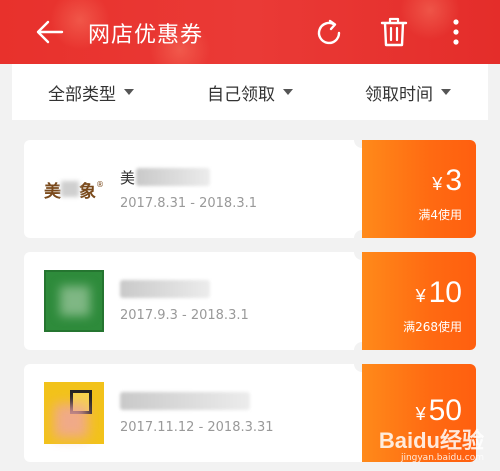 The image size is (500, 471). Describe the element at coordinates (193, 189) in the screenshot. I see `coupon-info: 美 象 ® 美 2017.8.31 - 2018.3.1` at that location.